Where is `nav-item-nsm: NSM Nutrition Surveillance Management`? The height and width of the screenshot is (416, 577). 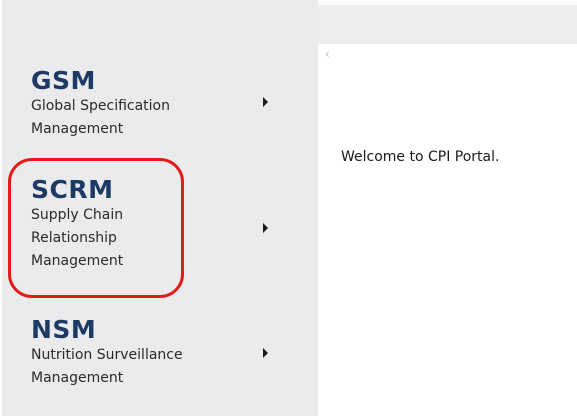
nav-item-nsm: NSM Nutrition Surveillance Management is located at coordinates (166, 353).